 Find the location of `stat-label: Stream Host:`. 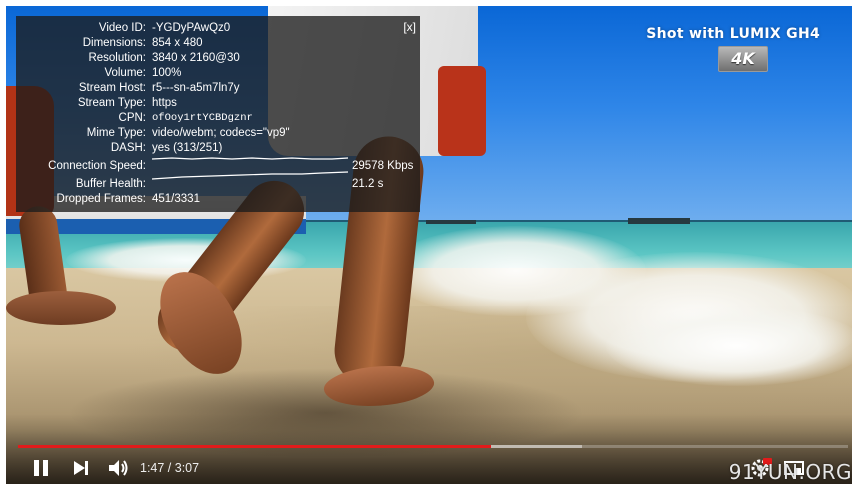

stat-label: Stream Host: is located at coordinates (112, 88).